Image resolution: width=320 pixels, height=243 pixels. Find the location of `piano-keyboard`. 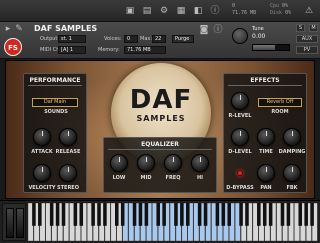

piano-keyboard is located at coordinates (173, 222).